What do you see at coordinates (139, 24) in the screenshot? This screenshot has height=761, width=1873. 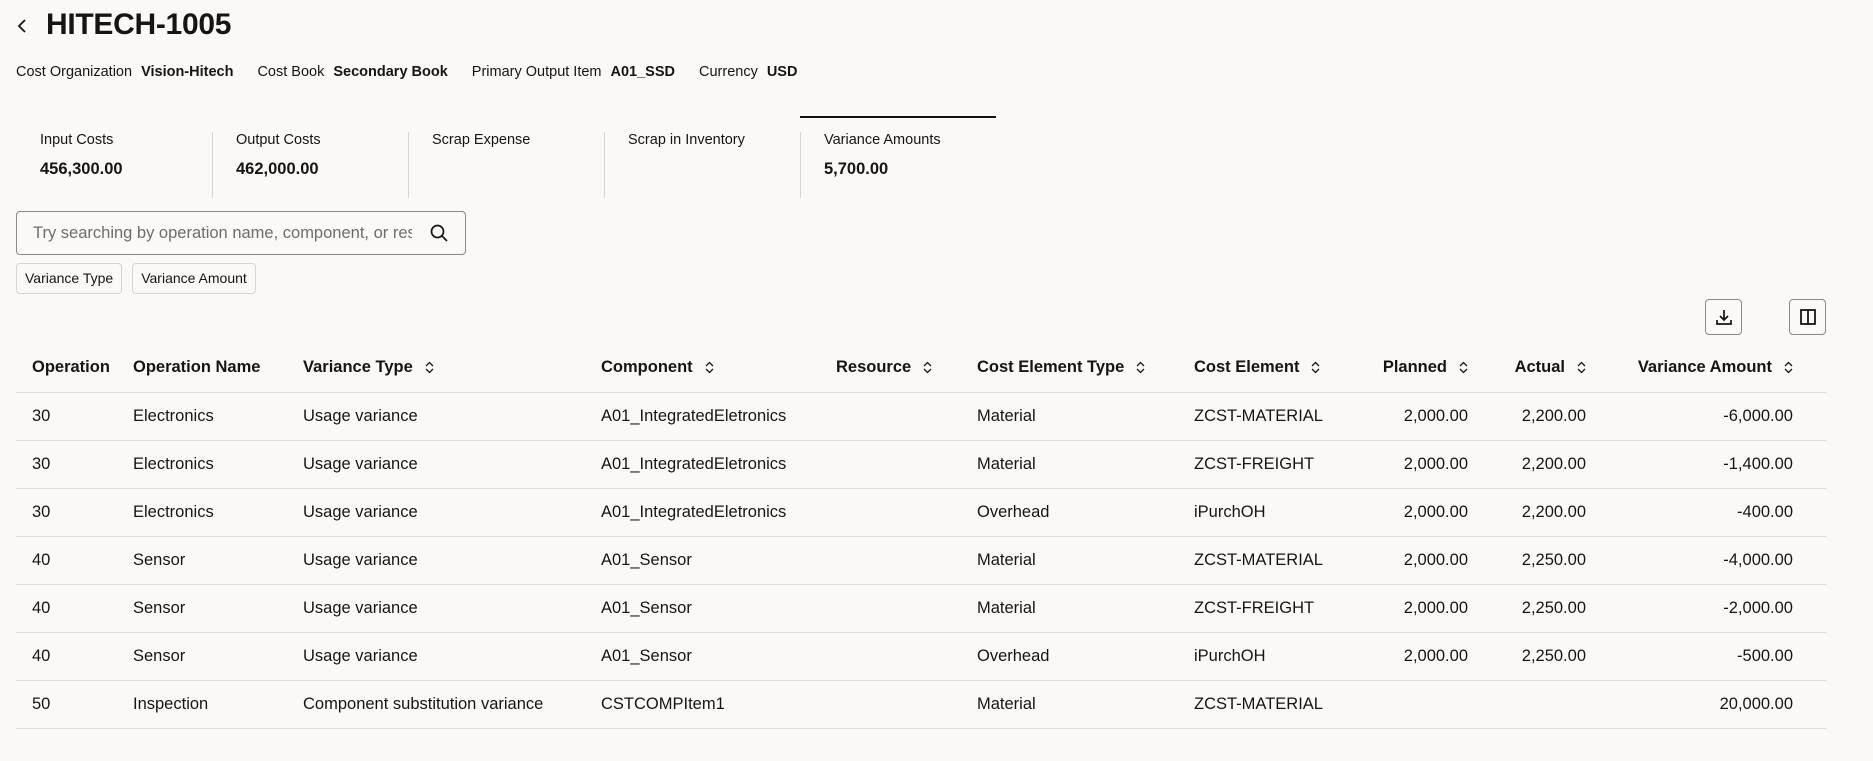 I see `page-title: HITECH-1005` at bounding box center [139, 24].